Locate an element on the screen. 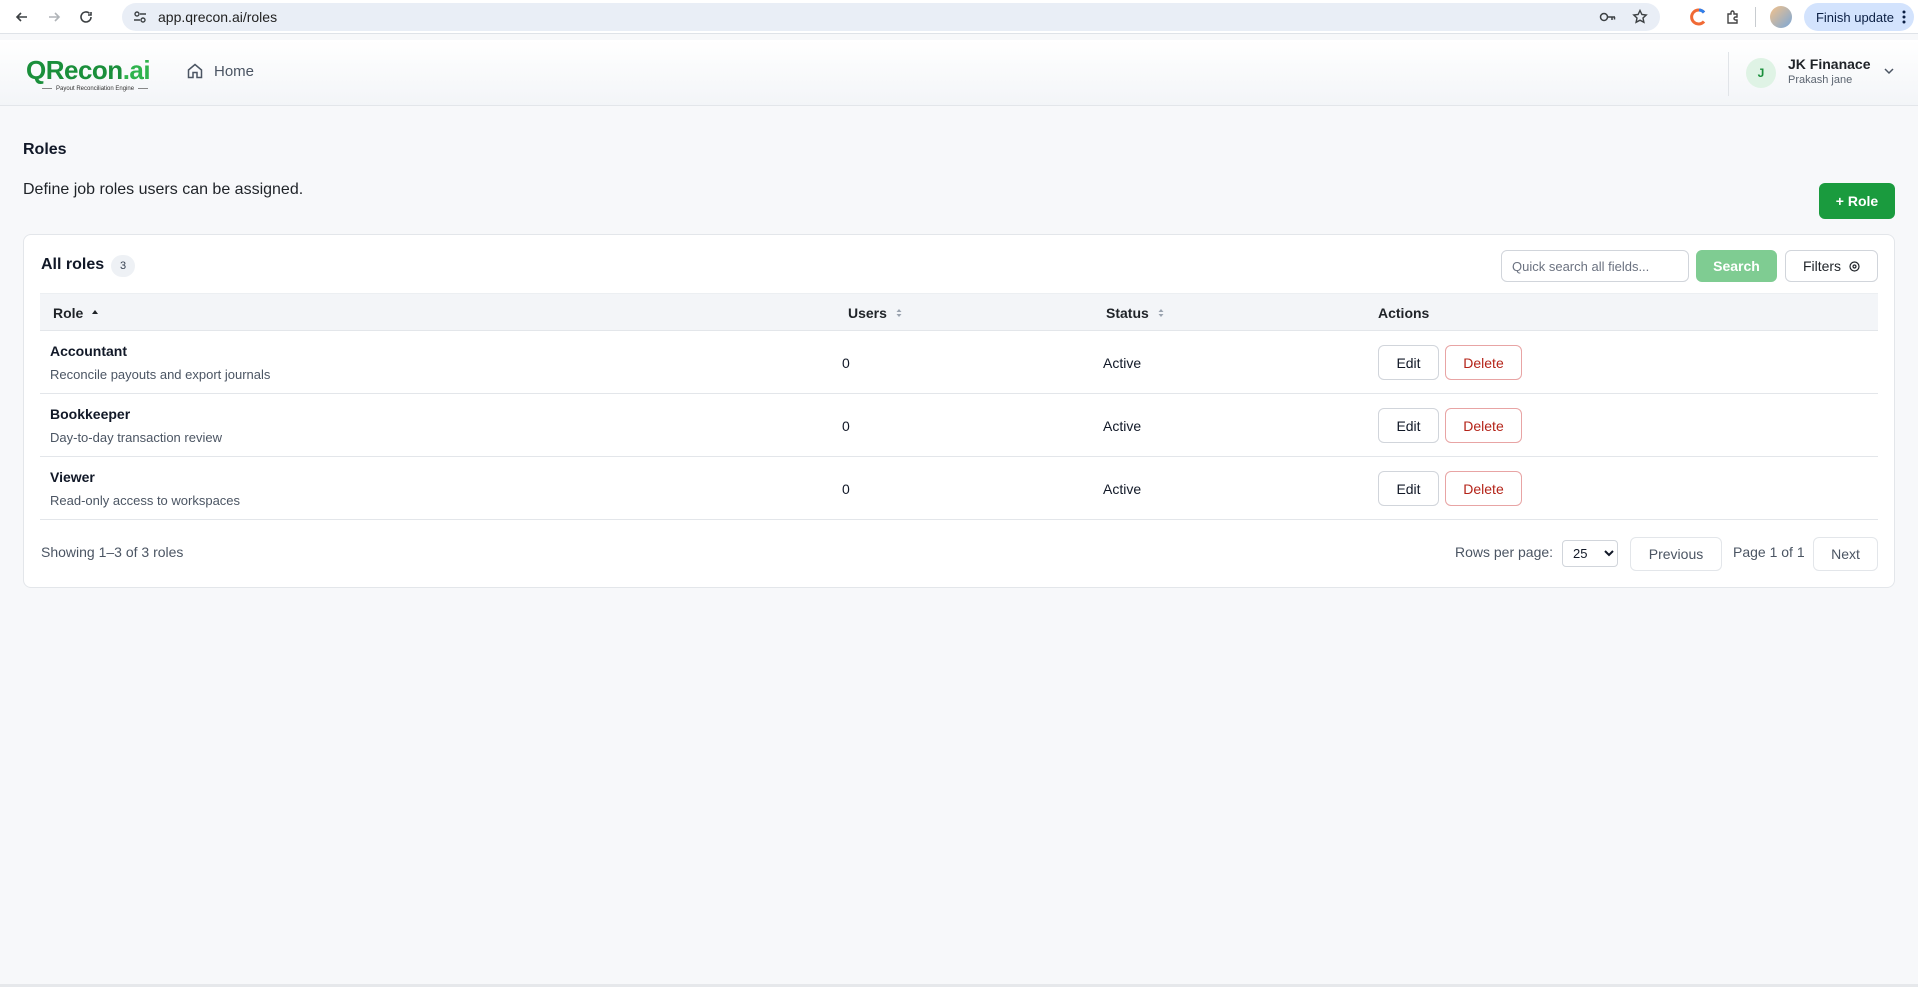  site-settings-icon is located at coordinates (140, 17).